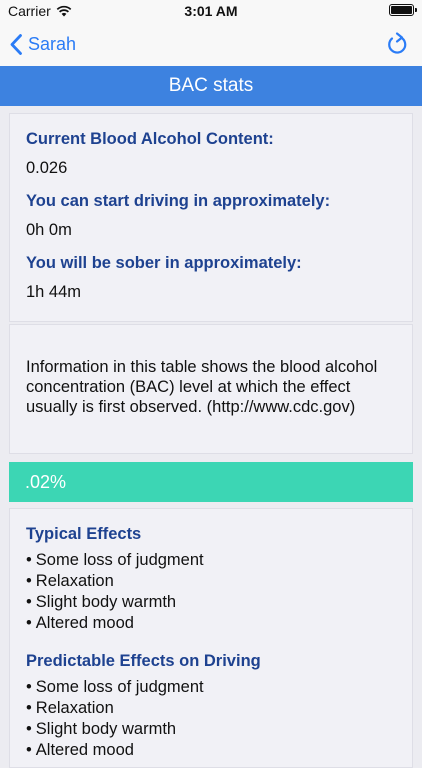 The width and height of the screenshot is (422, 768). What do you see at coordinates (211, 154) in the screenshot?
I see `stat-current-bac: Current Blood Alcohol Content: 0.026` at bounding box center [211, 154].